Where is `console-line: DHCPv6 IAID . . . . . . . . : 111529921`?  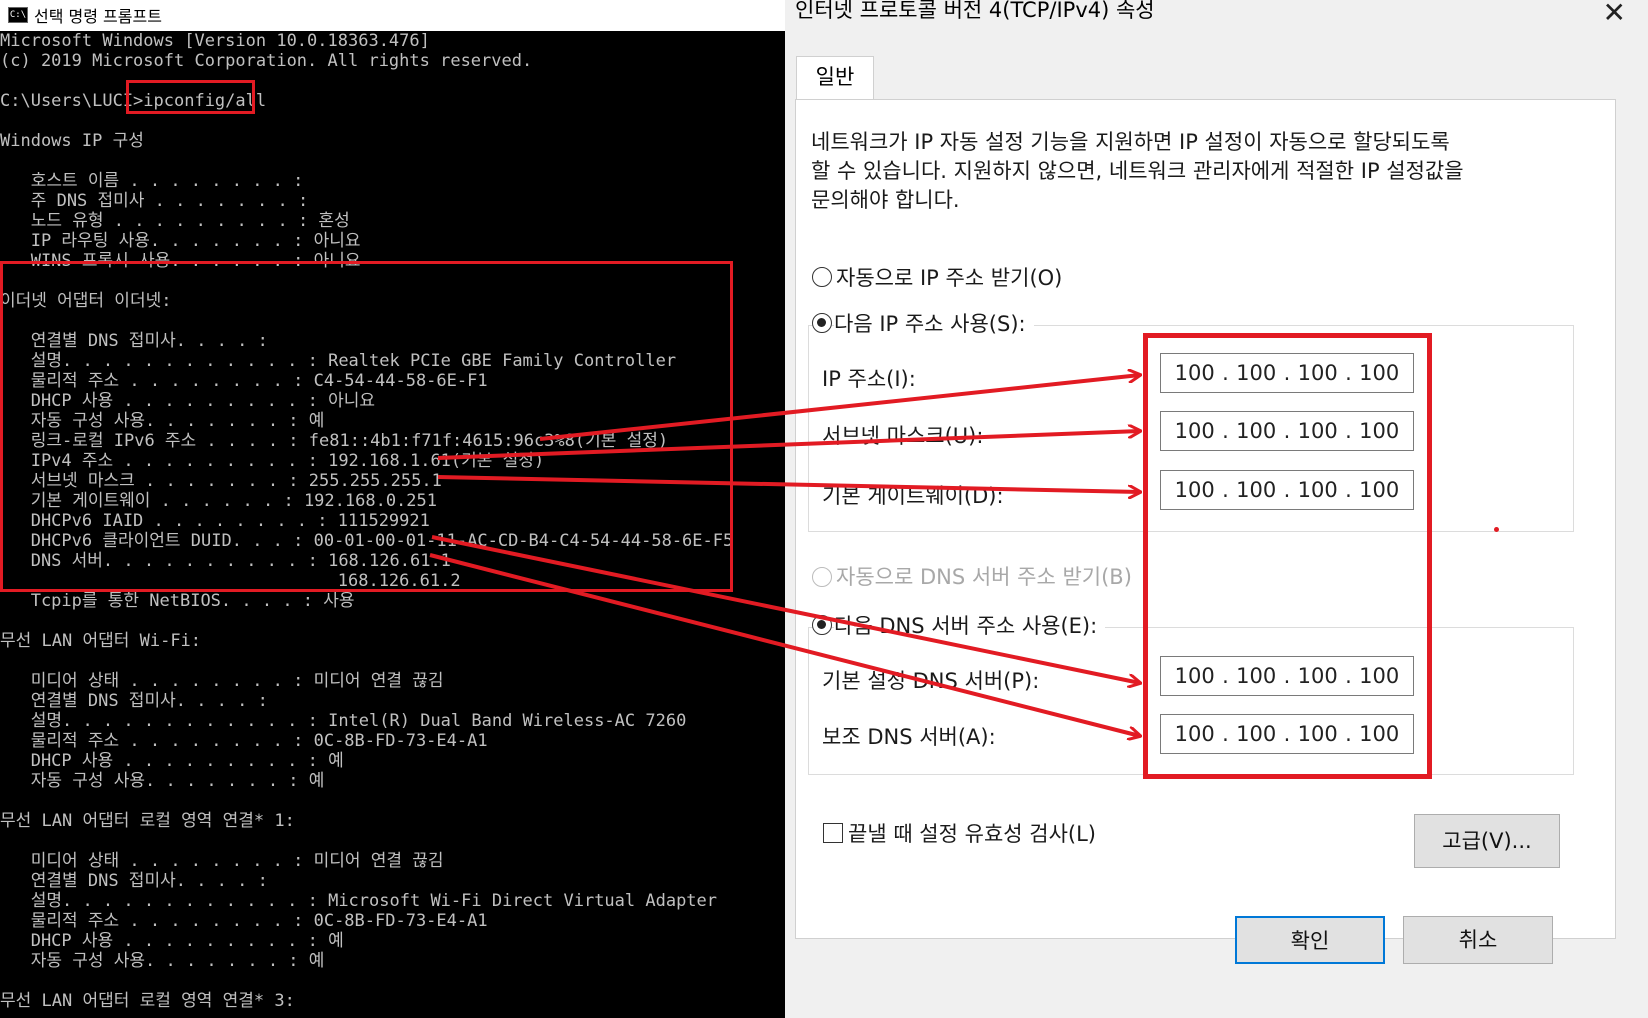 console-line: DHCPv6 IAID . . . . . . . . : 111529921 is located at coordinates (215, 521).